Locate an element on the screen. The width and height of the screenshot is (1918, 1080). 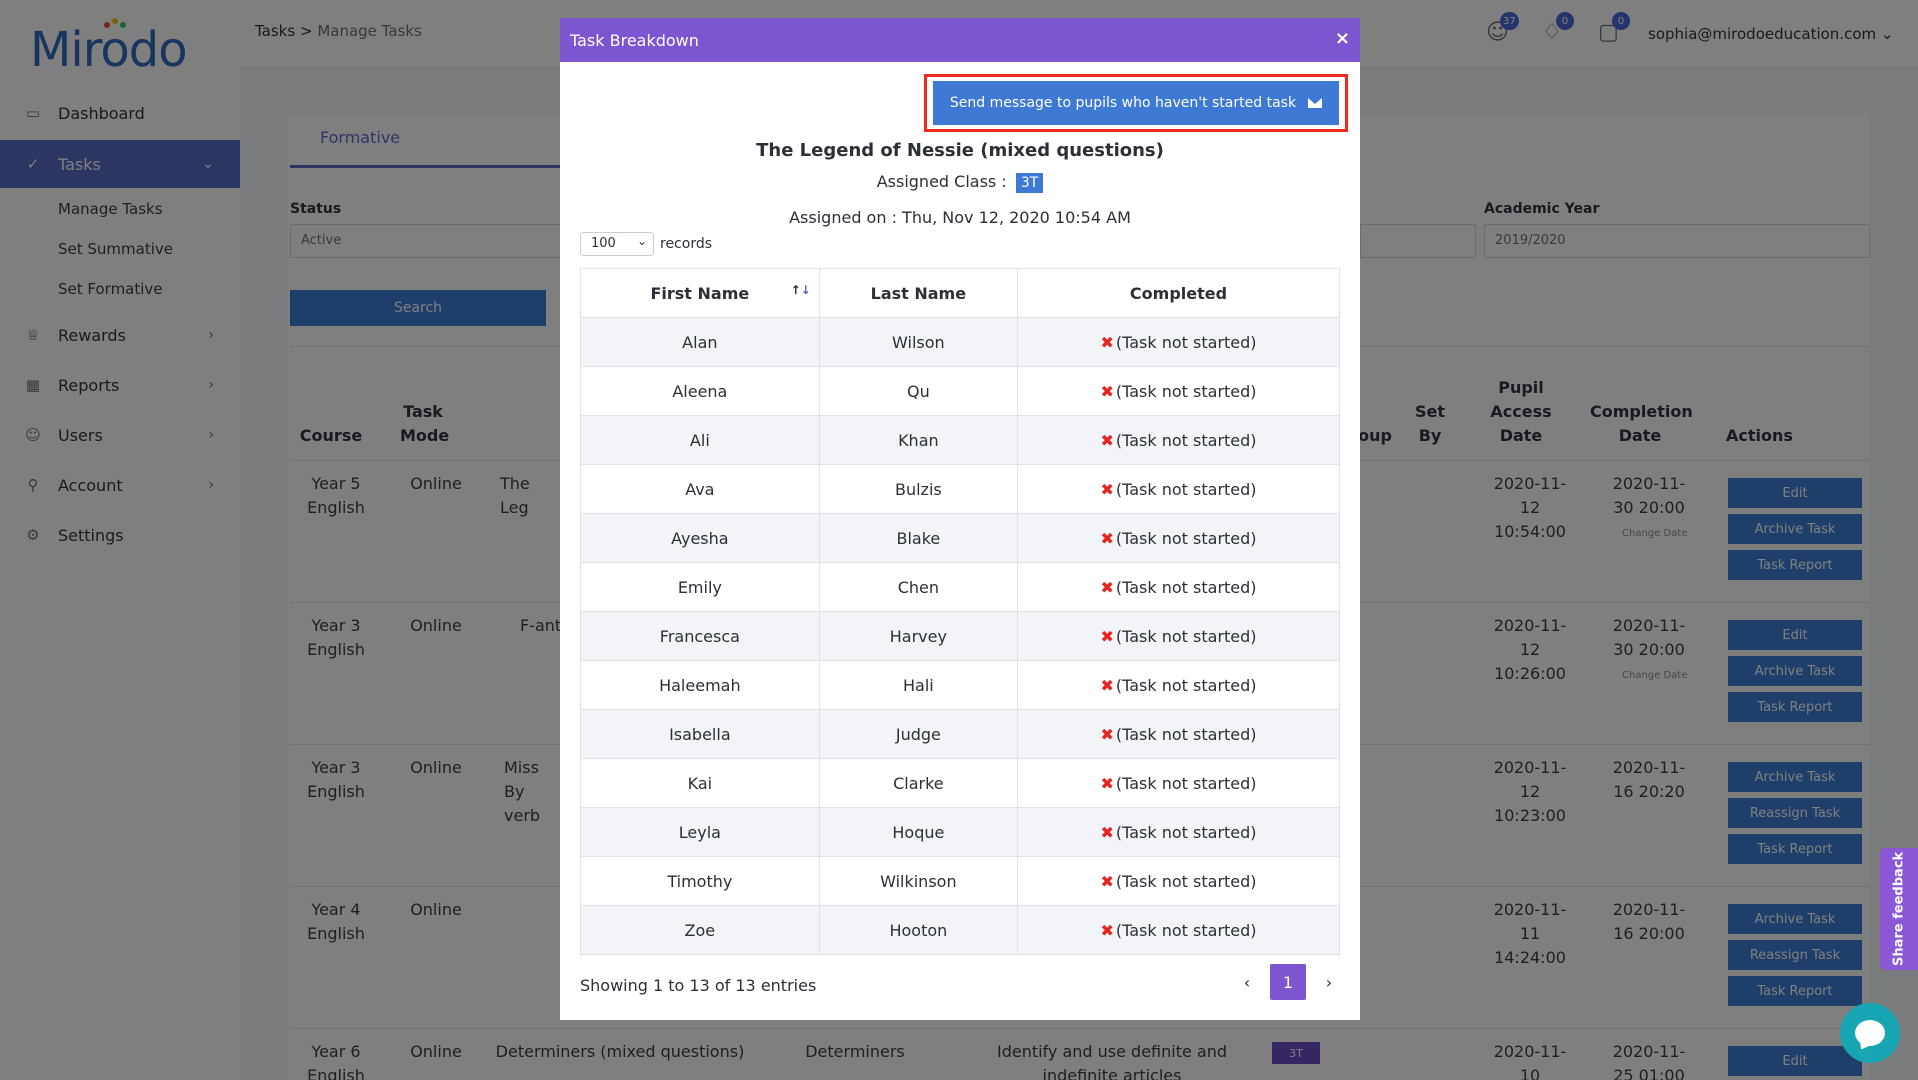
cell-first-name: Francesca is located at coordinates (700, 636).